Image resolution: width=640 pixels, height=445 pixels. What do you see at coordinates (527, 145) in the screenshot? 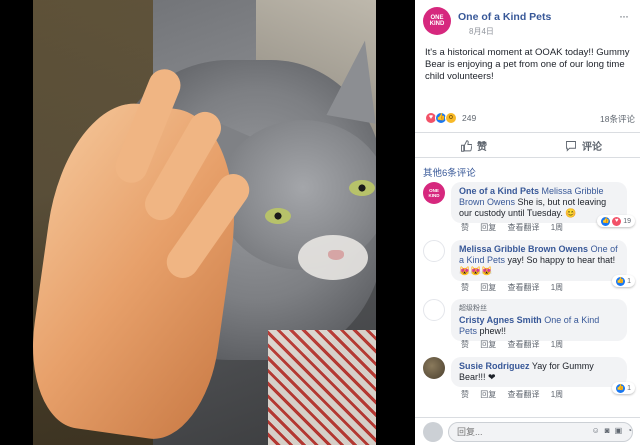
I see `post-actions: 赞 评论` at bounding box center [527, 145].